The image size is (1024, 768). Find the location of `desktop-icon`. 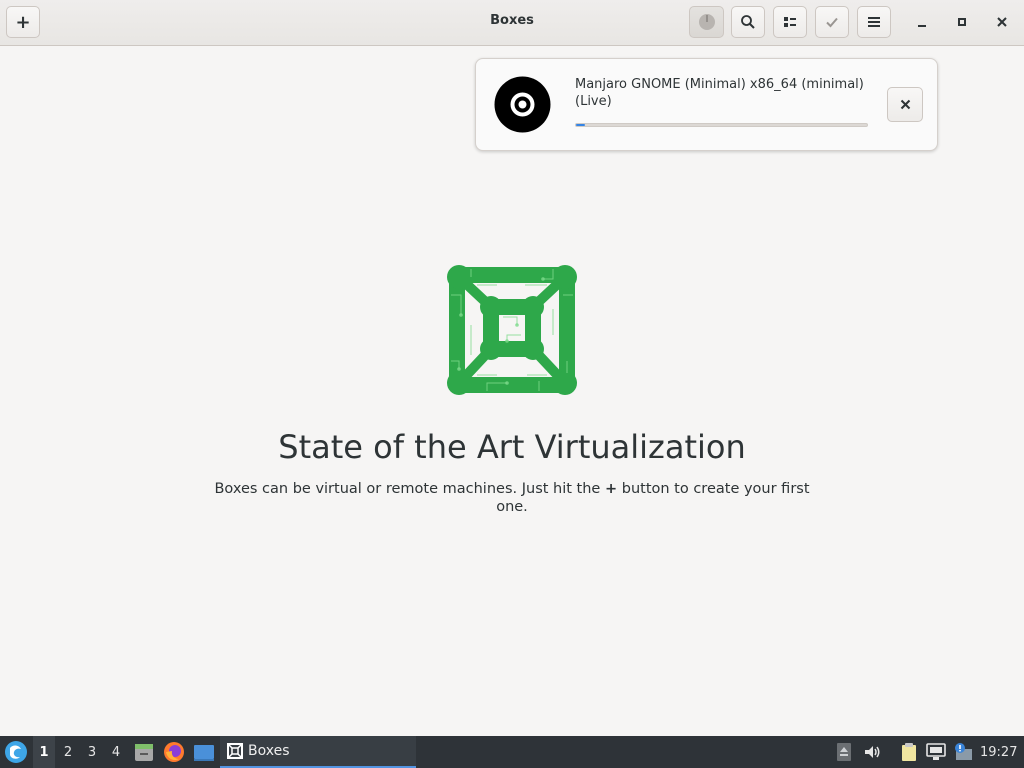

desktop-icon is located at coordinates (204, 753).